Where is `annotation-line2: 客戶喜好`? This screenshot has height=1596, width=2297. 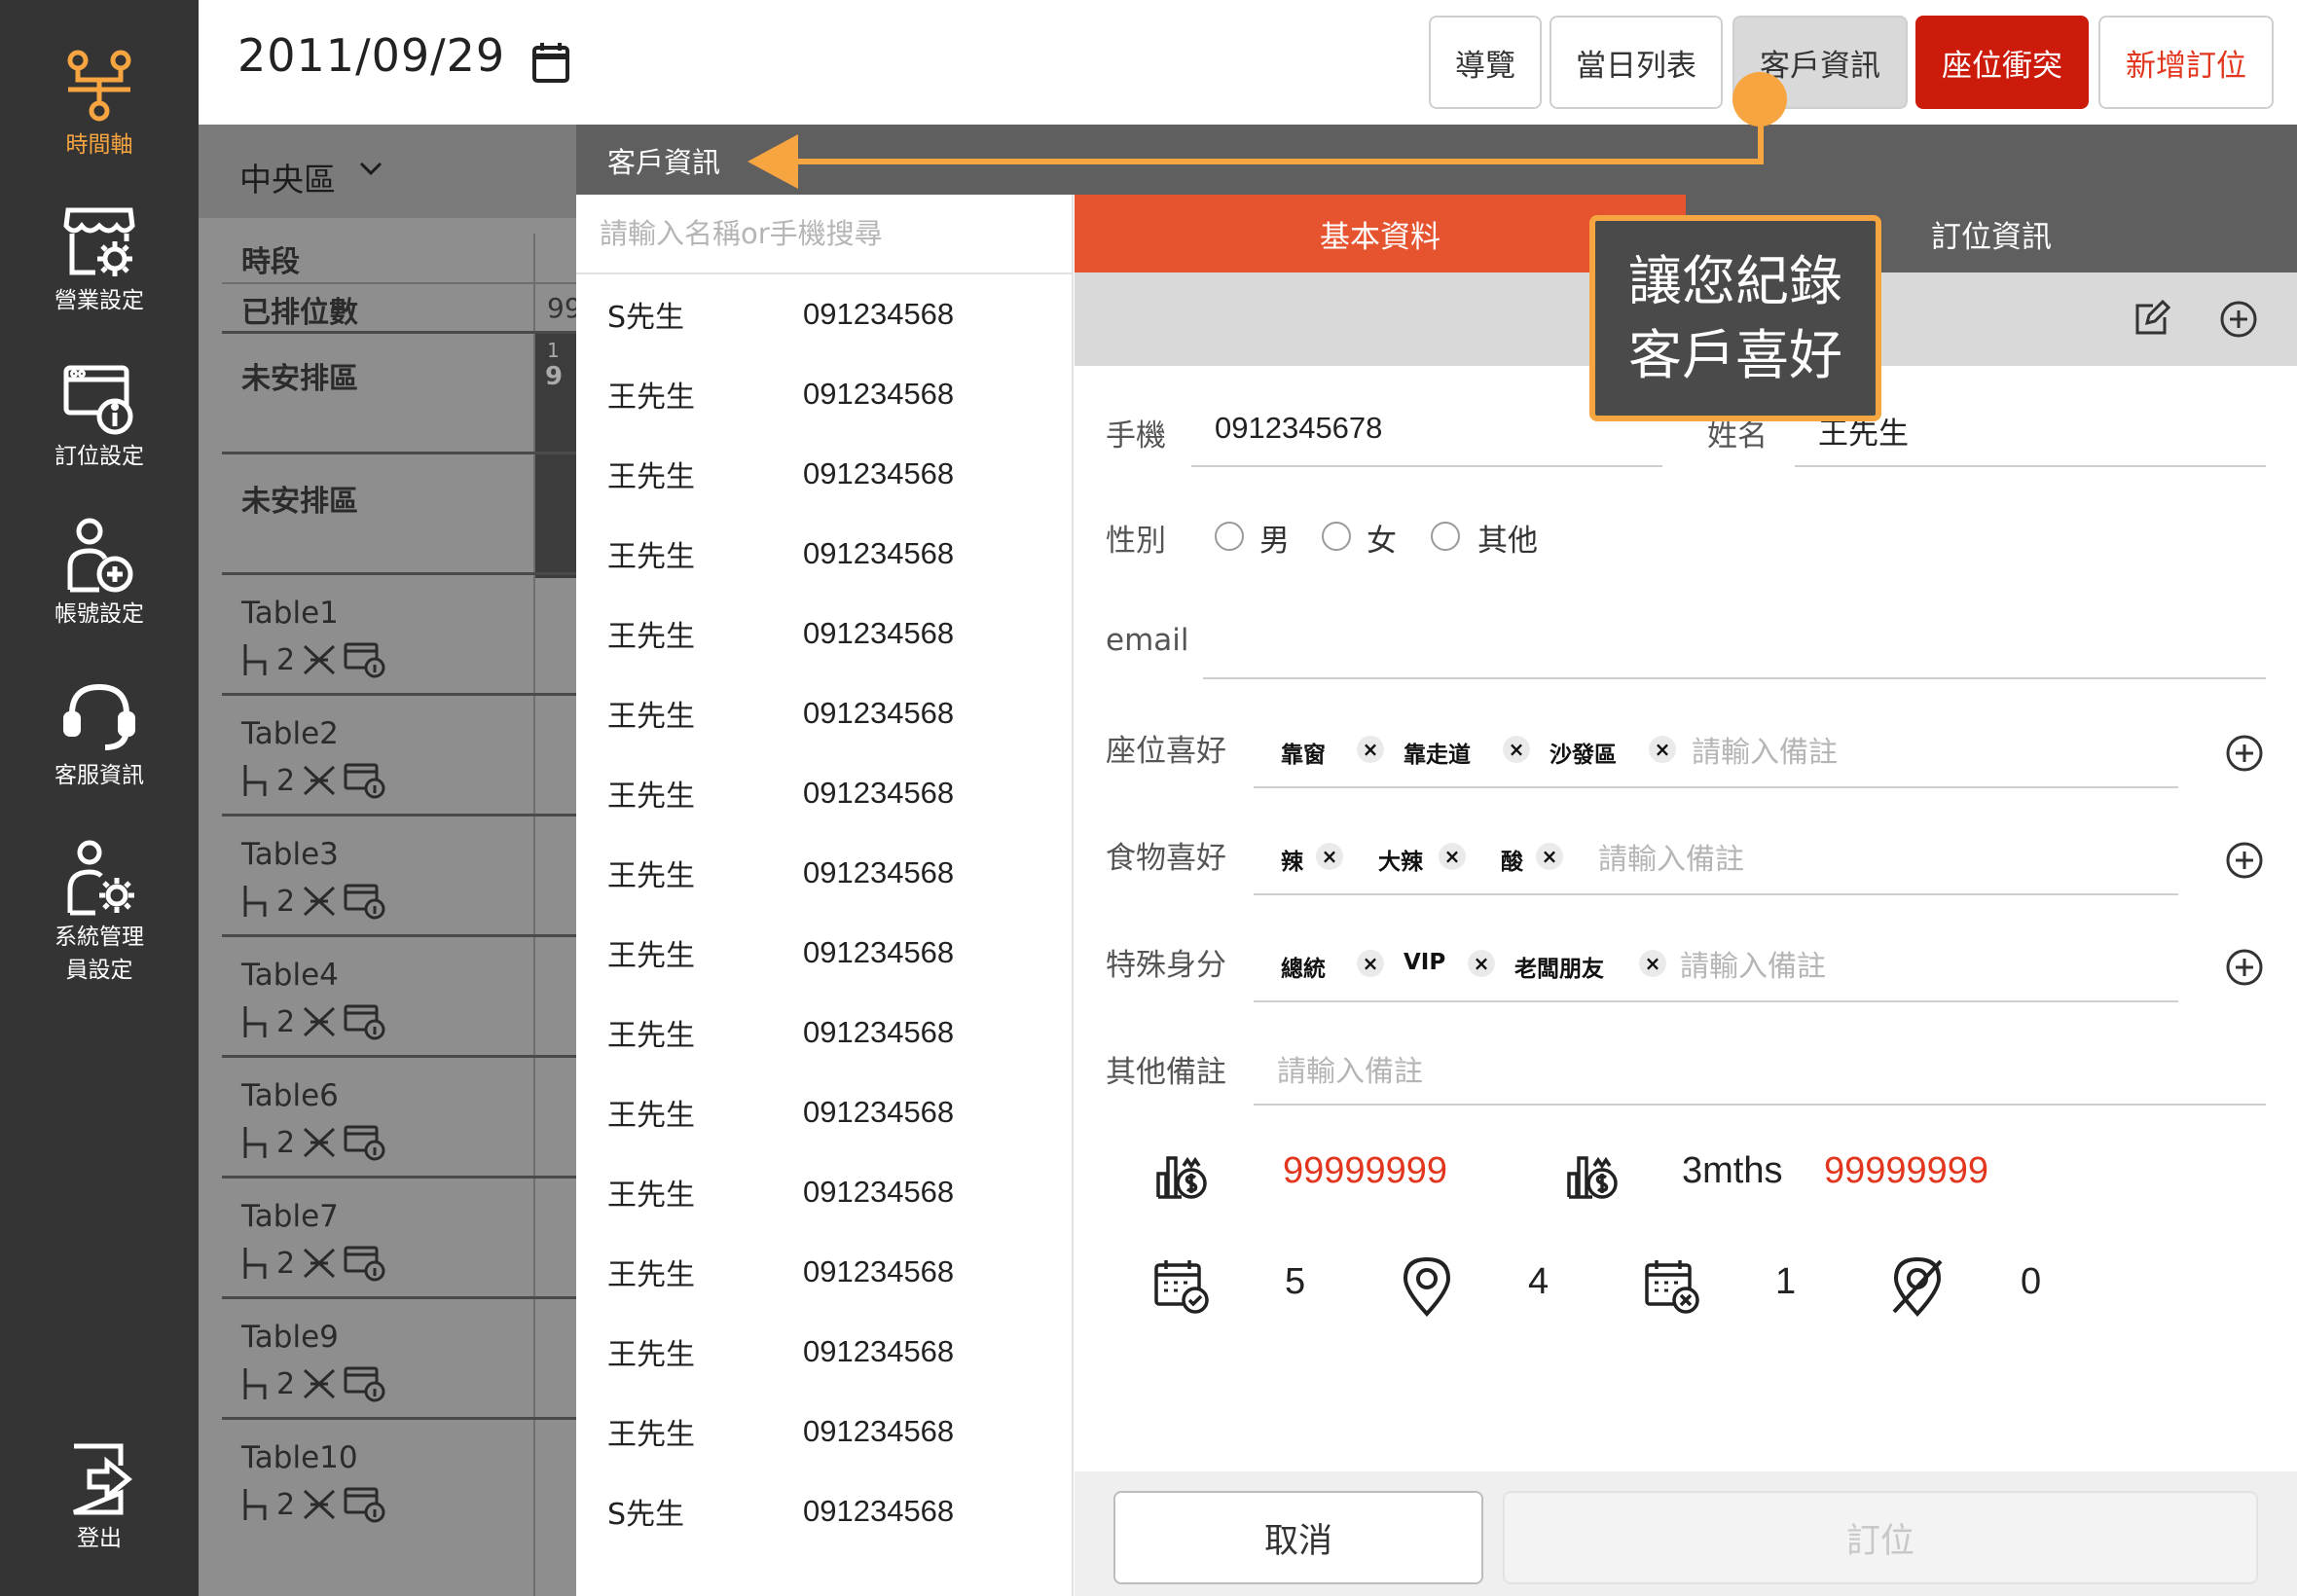 annotation-line2: 客戶喜好 is located at coordinates (1734, 355).